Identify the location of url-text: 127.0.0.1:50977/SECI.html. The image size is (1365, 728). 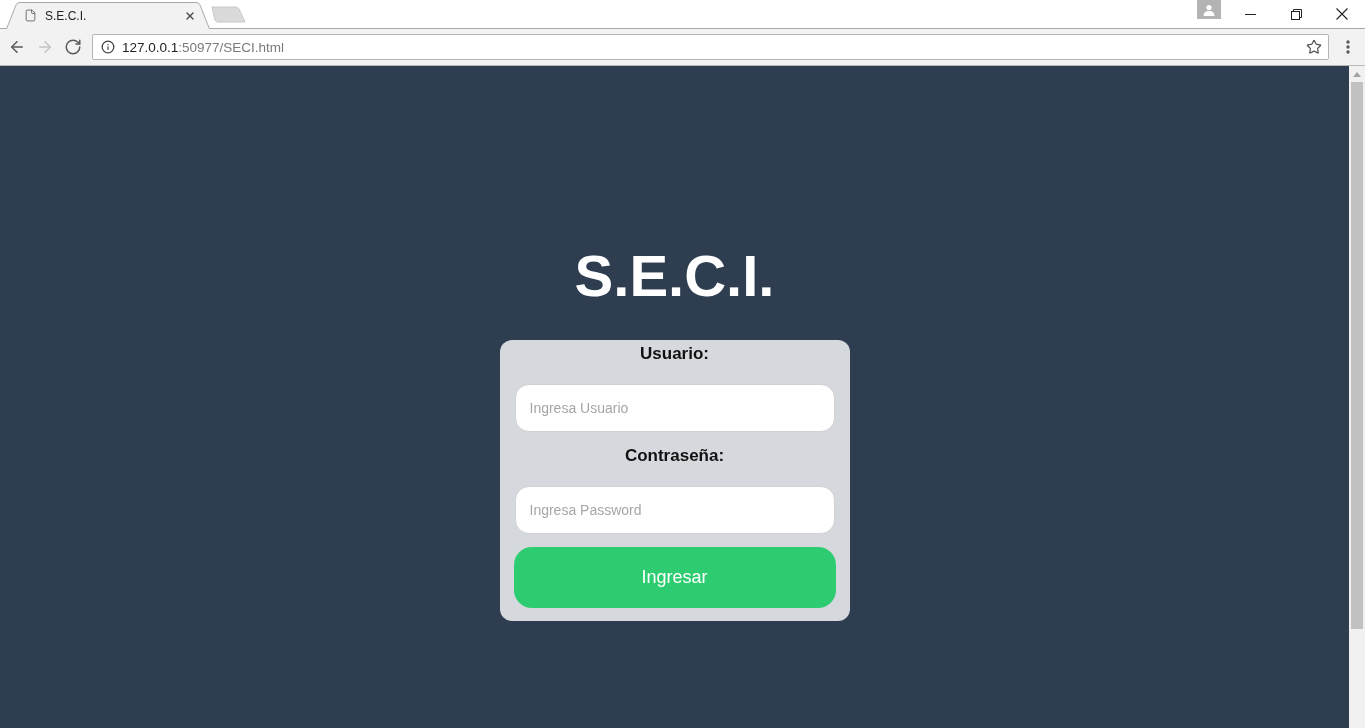
(204, 47).